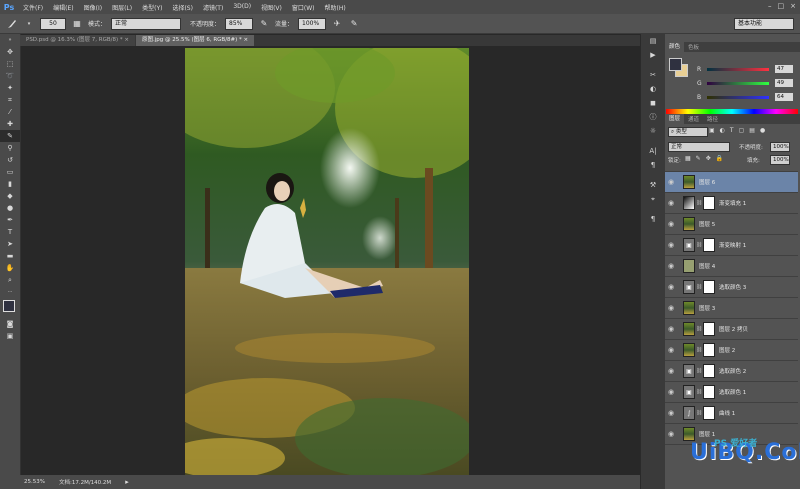  What do you see at coordinates (731, 350) in the screenshot?
I see `layer-row: ◉ ⛓ 图层 2` at bounding box center [731, 350].